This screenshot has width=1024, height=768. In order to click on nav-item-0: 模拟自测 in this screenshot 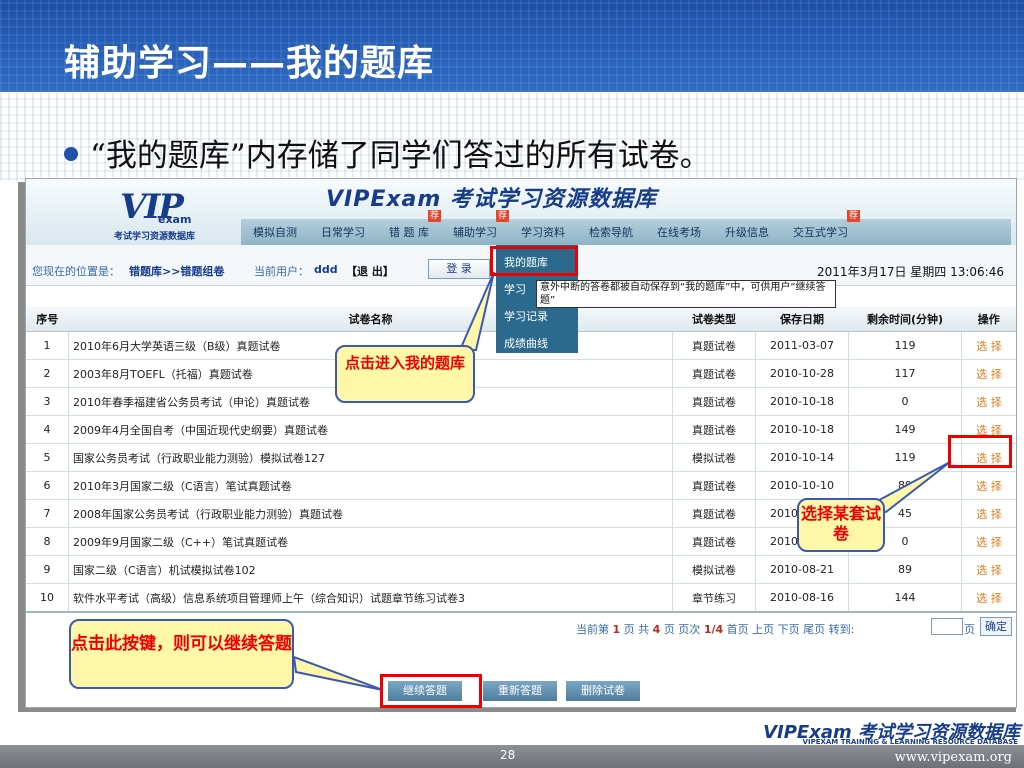, I will do `click(275, 232)`.